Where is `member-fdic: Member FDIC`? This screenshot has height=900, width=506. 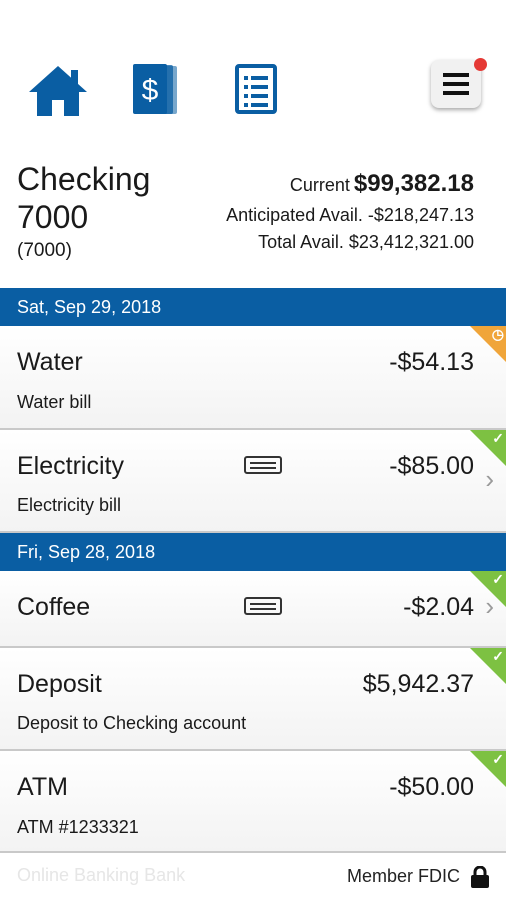 member-fdic: Member FDIC is located at coordinates (403, 876).